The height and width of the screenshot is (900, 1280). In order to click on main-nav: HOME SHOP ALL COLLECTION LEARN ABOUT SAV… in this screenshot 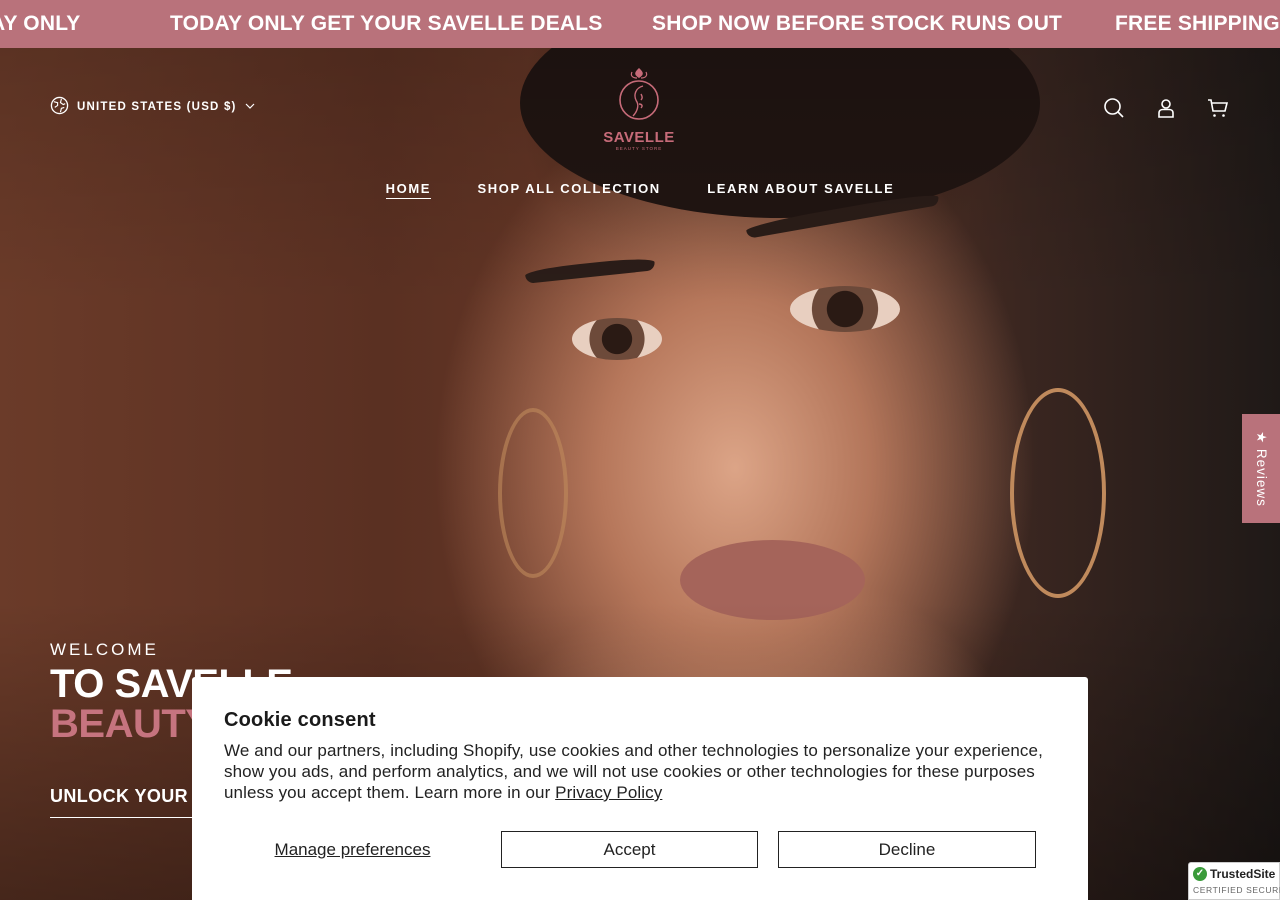, I will do `click(640, 189)`.